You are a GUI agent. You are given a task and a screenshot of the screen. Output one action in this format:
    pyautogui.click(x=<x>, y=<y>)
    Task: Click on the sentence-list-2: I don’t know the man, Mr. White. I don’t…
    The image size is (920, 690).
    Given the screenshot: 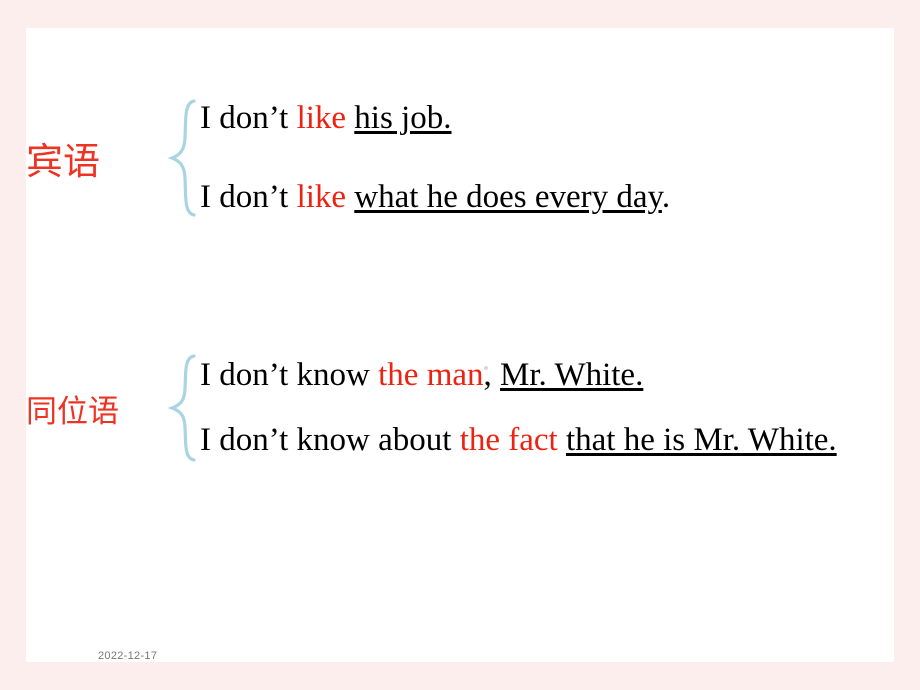 What is the action you would take?
    pyautogui.click(x=518, y=407)
    